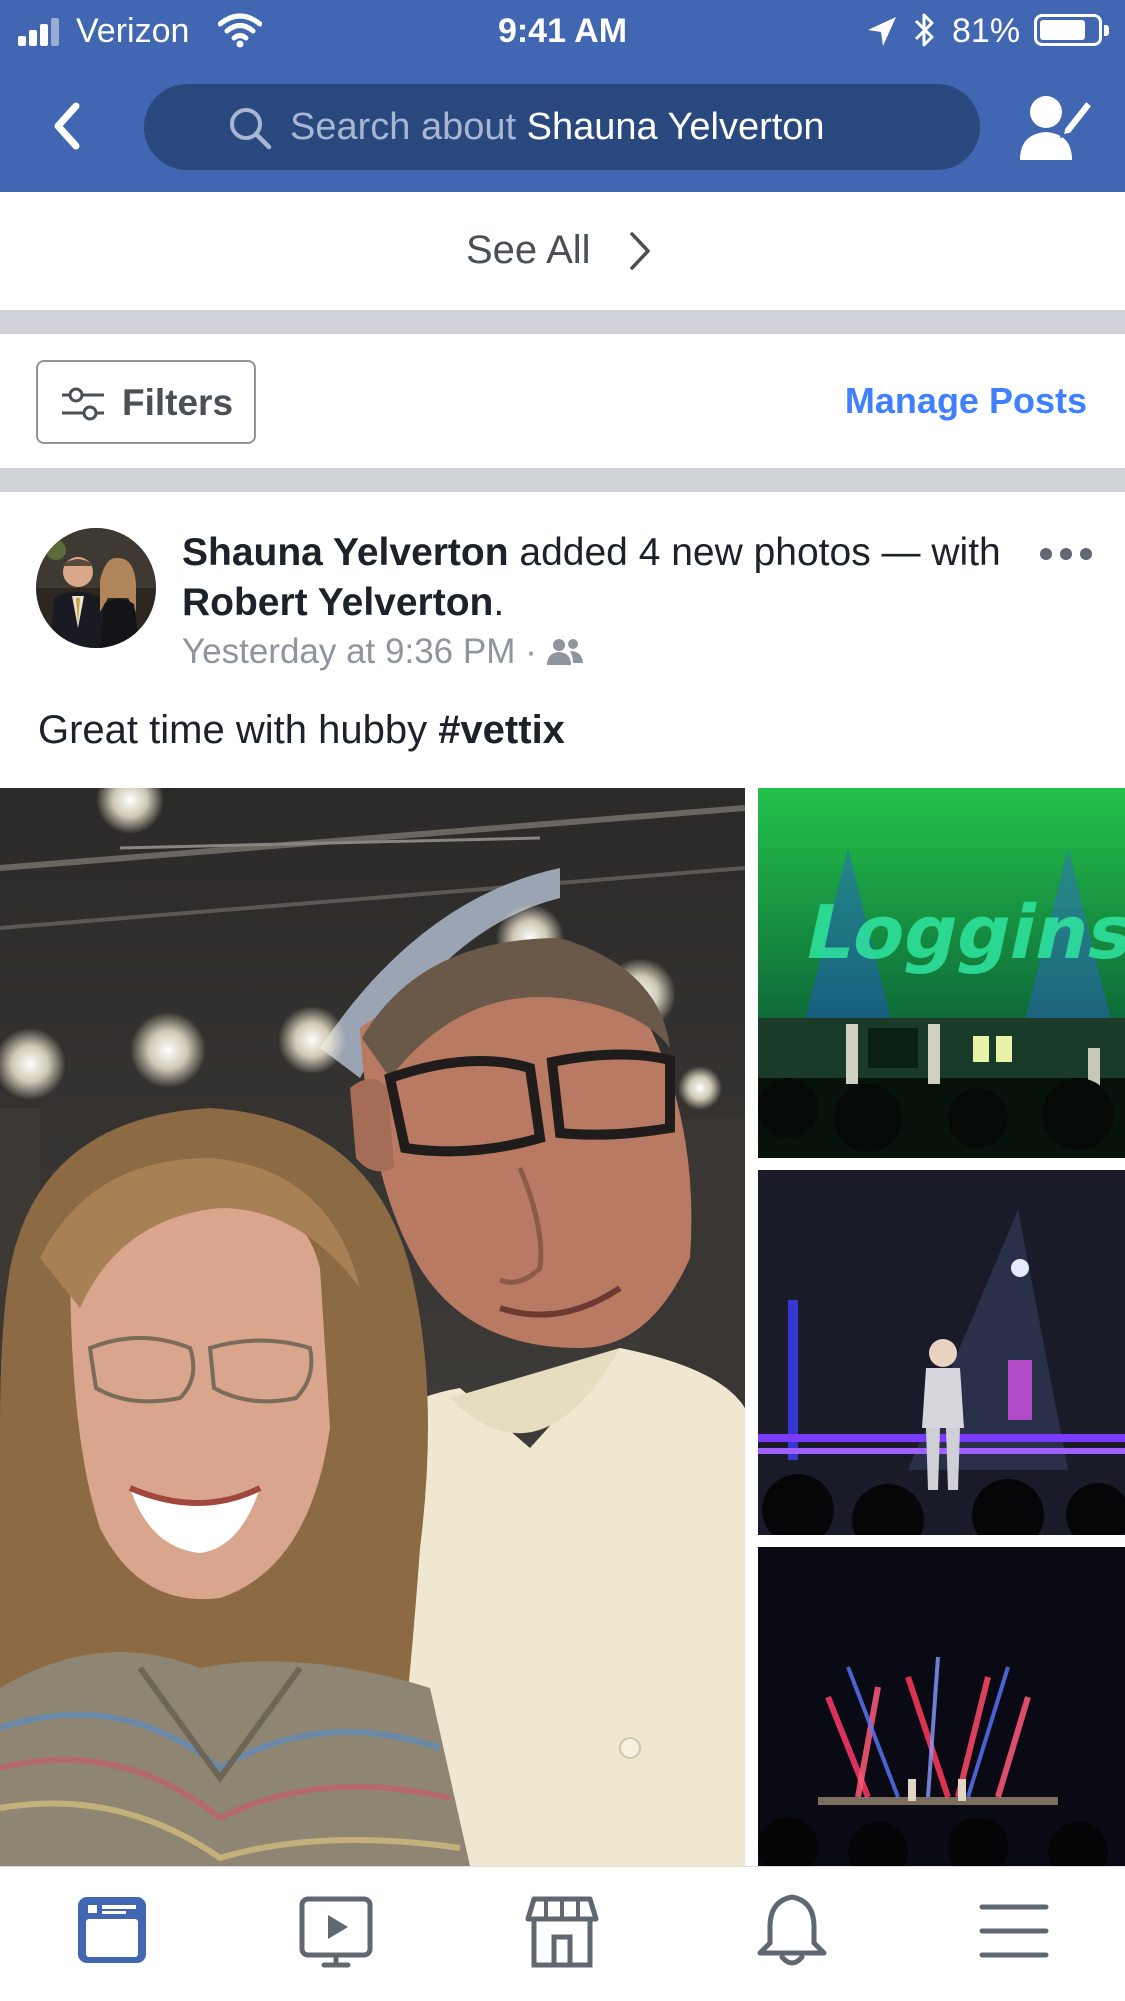  I want to click on post-meta: Yesterday at 9:36 PM ·, so click(383, 652).